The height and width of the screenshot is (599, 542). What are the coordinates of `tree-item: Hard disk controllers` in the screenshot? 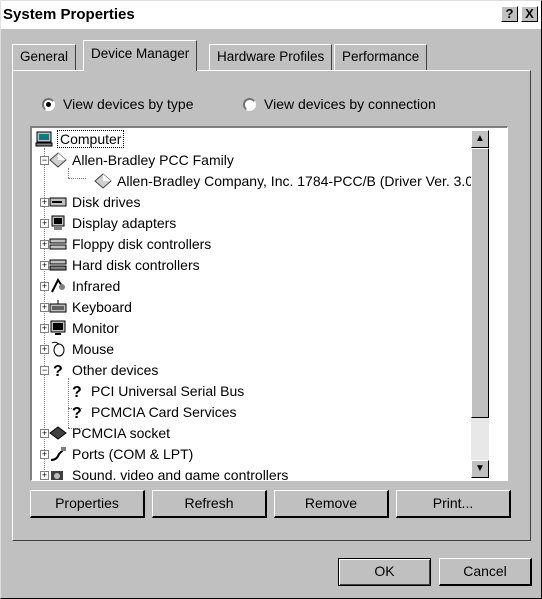 It's located at (124, 265).